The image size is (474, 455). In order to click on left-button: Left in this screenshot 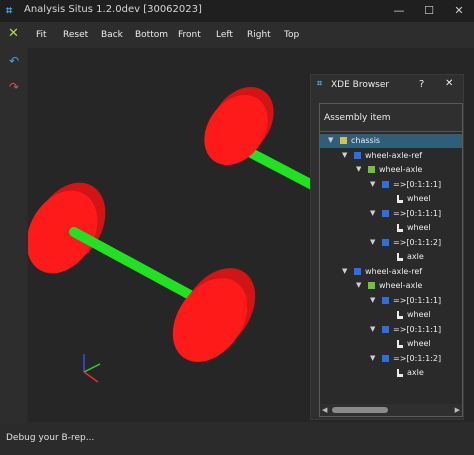, I will do `click(224, 35)`.